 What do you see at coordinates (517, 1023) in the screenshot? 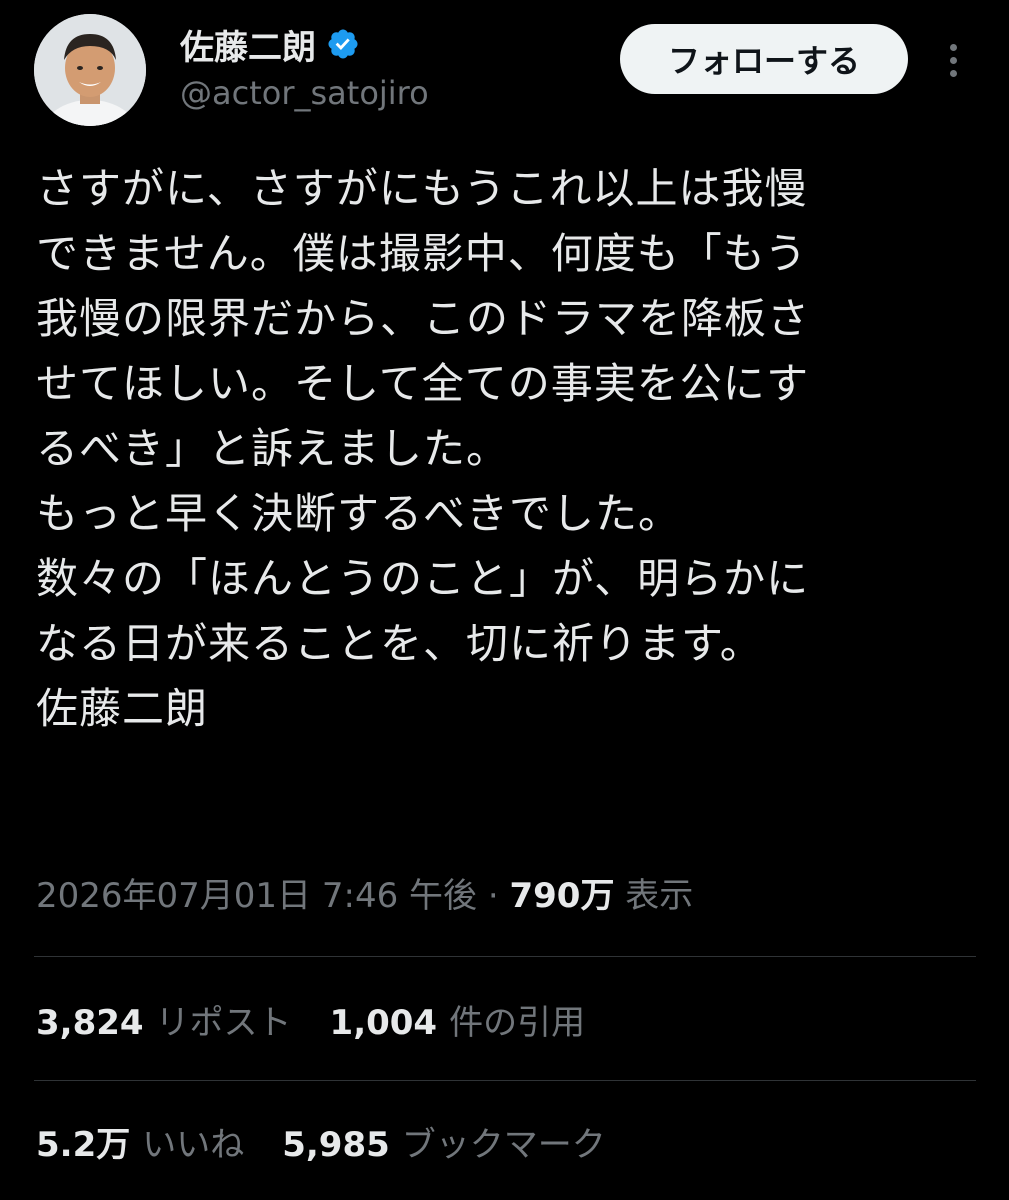
I see `quotes-label: 件の引用` at bounding box center [517, 1023].